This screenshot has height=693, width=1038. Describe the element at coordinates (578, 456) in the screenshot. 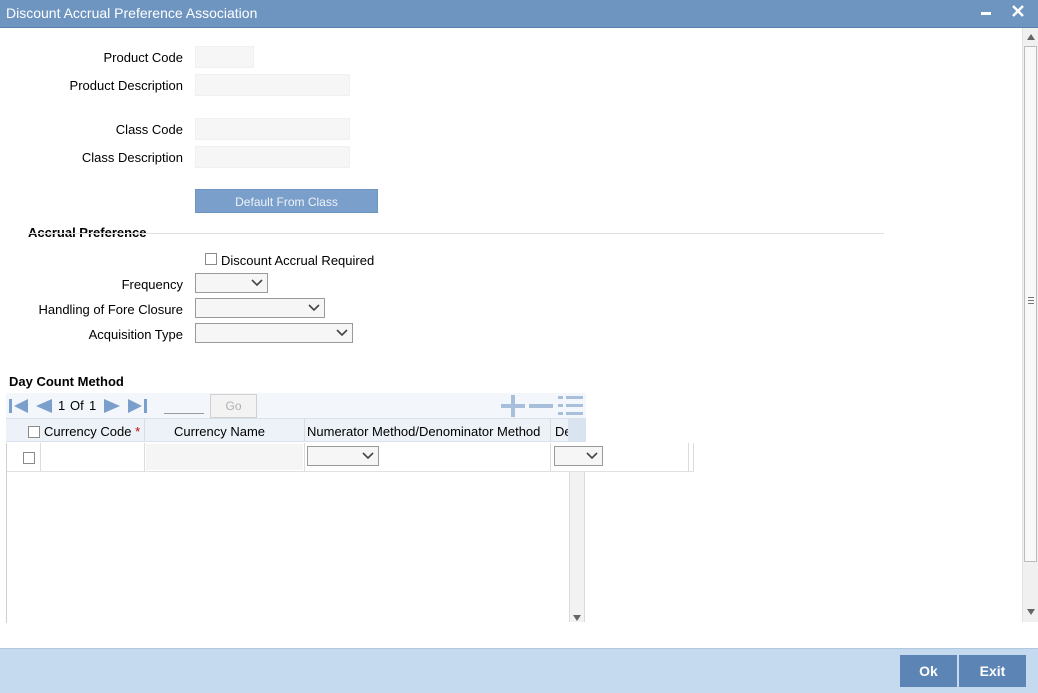

I see `de-select` at that location.